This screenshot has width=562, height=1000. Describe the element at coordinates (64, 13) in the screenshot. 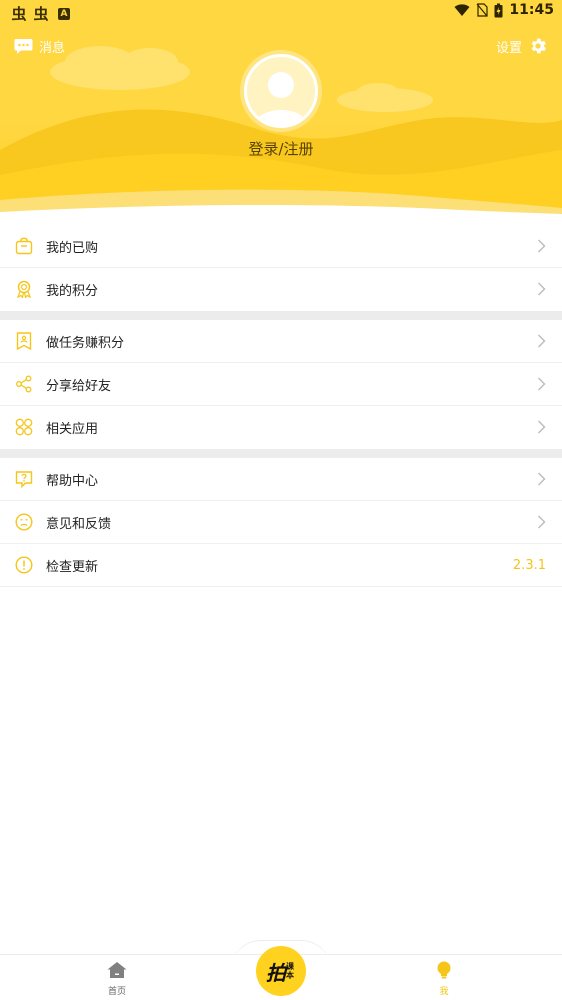

I see `a-notification-icon: A` at that location.